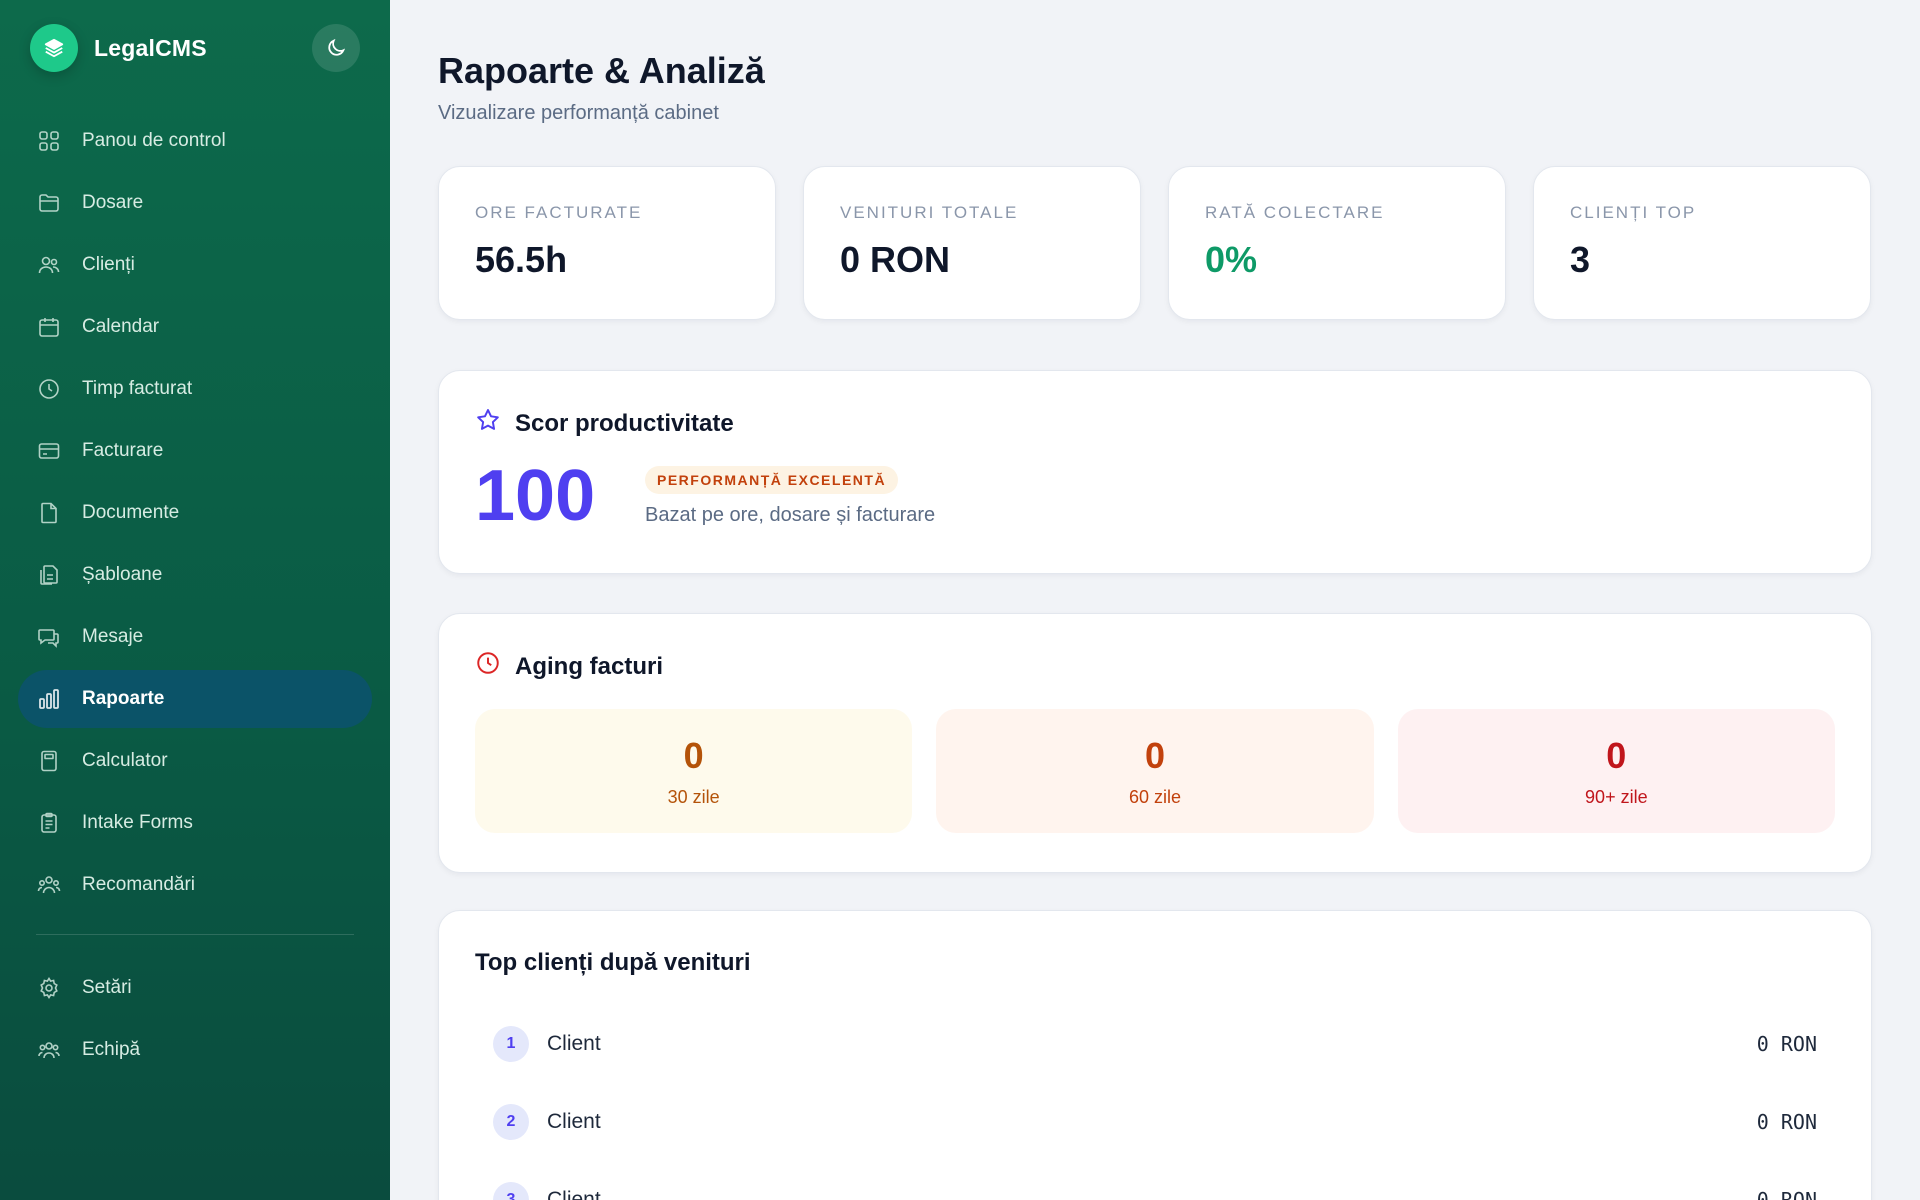 The width and height of the screenshot is (1920, 1200). What do you see at coordinates (195, 988) in the screenshot?
I see `sidebar-item-setari: Setări` at bounding box center [195, 988].